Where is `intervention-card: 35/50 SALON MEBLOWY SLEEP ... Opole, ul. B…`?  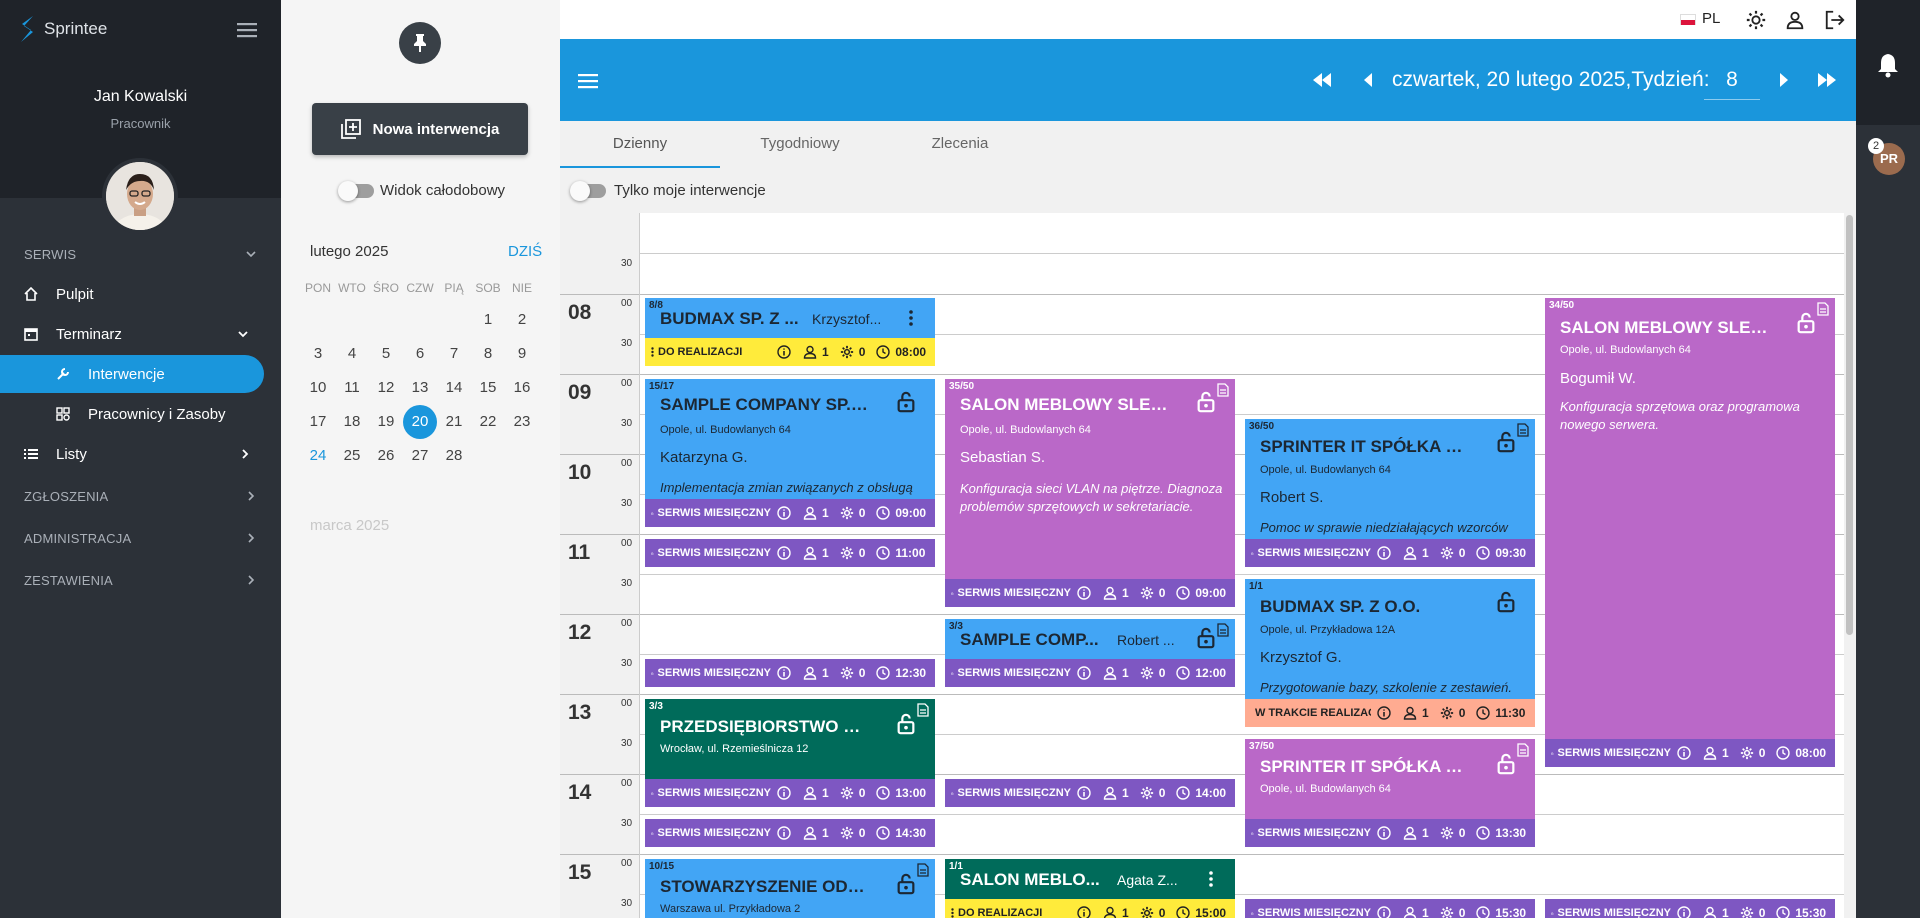 intervention-card: 35/50 SALON MEBLOWY SLEEP ... Opole, ul. B… is located at coordinates (1090, 479).